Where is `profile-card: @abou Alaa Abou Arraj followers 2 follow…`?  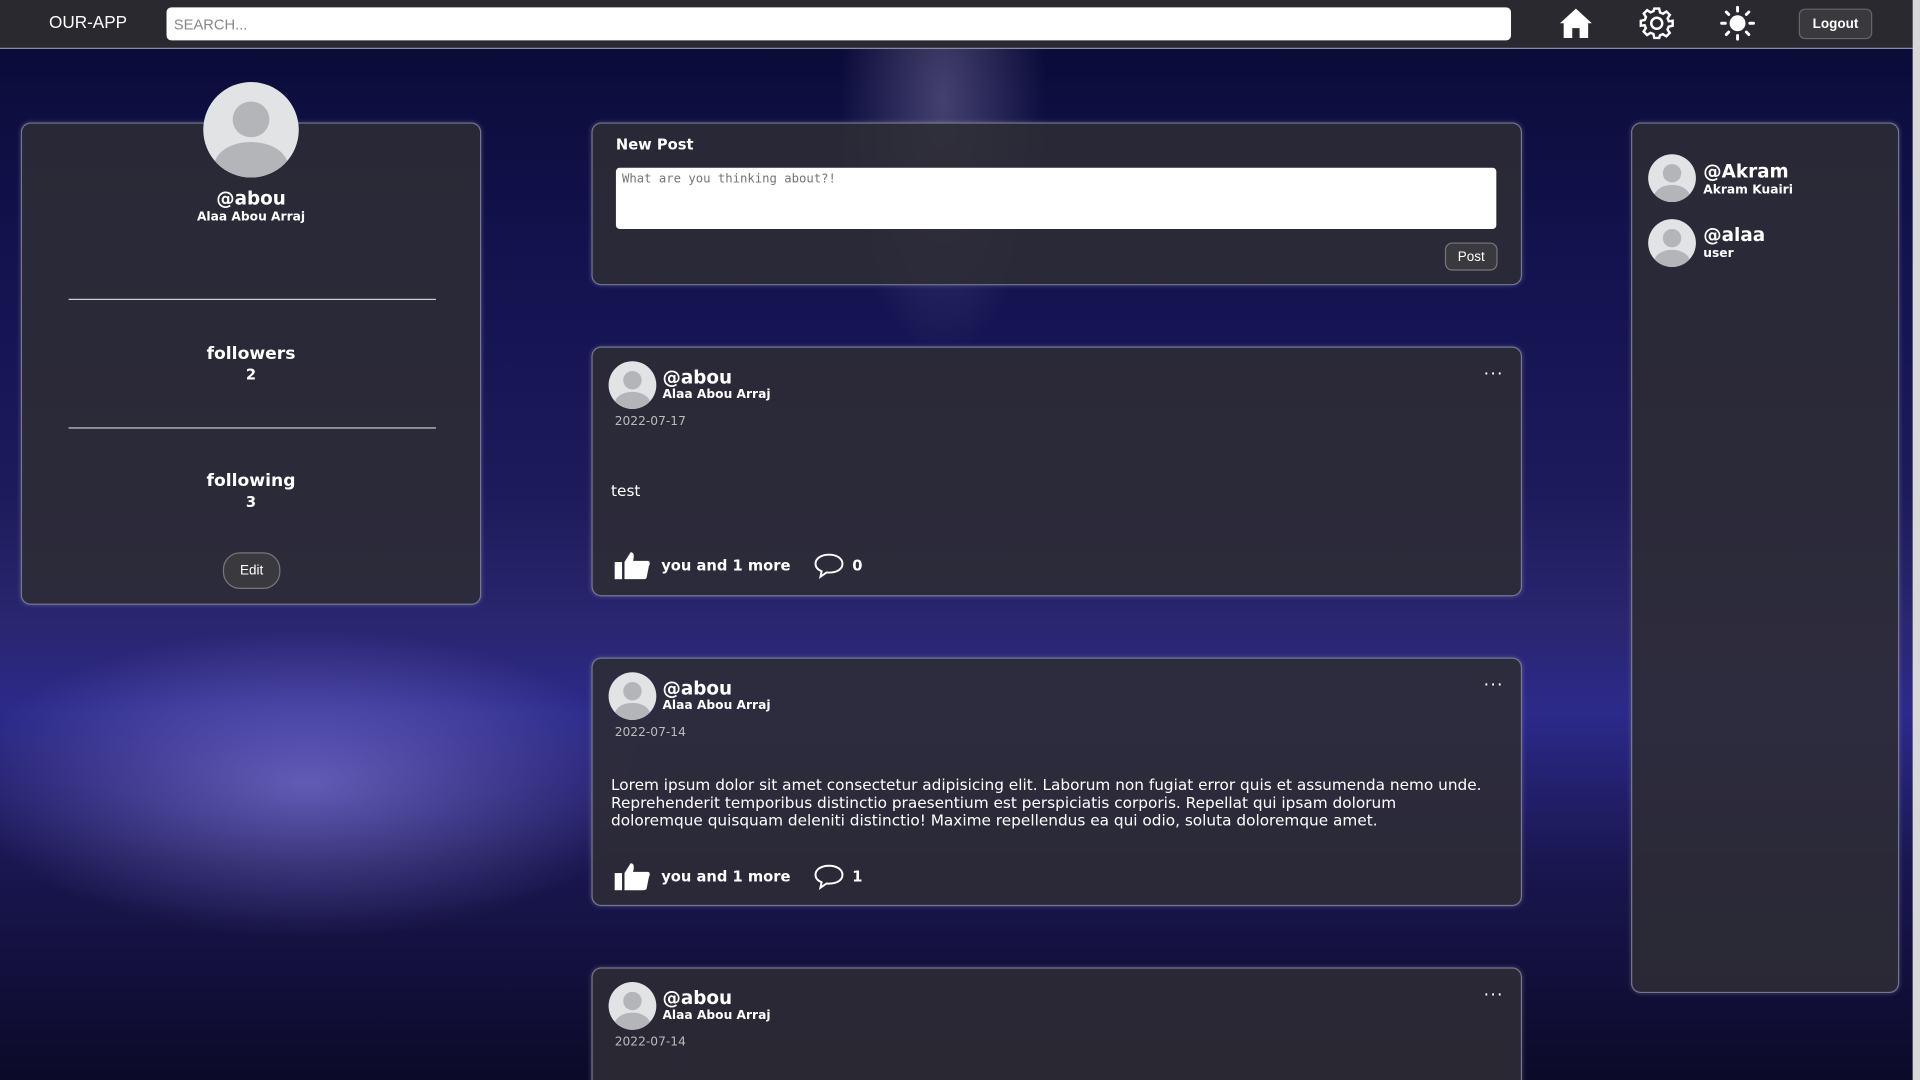
profile-card: @abou Alaa Abou Arraj followers 2 follow… is located at coordinates (251, 343).